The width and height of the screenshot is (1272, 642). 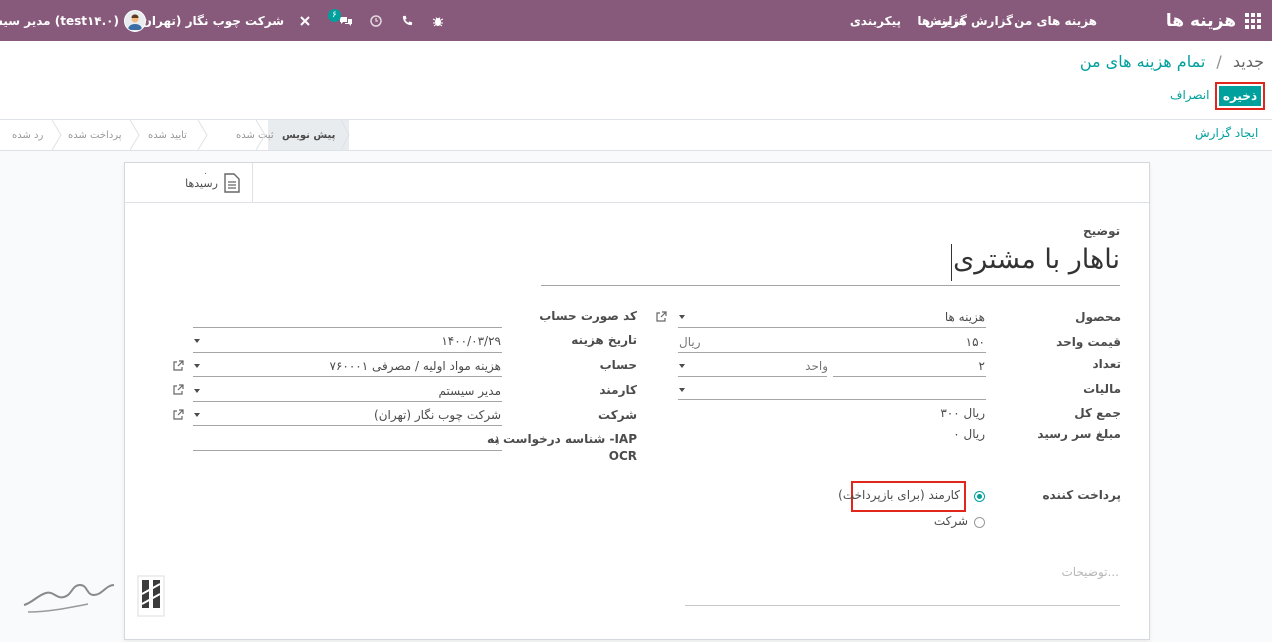 I want to click on total-label: جمع کل, so click(x=1097, y=413).